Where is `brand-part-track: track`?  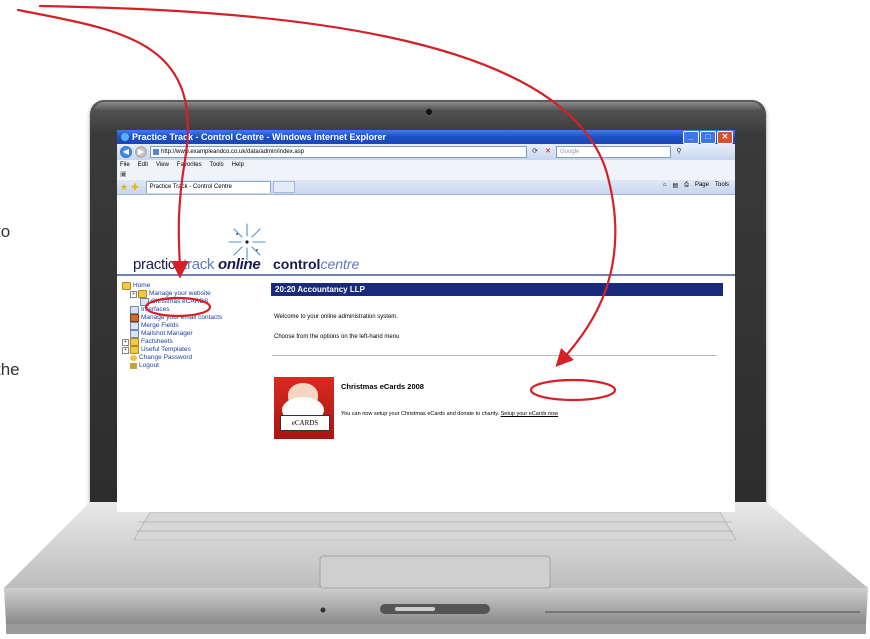 brand-part-track: track is located at coordinates (199, 264).